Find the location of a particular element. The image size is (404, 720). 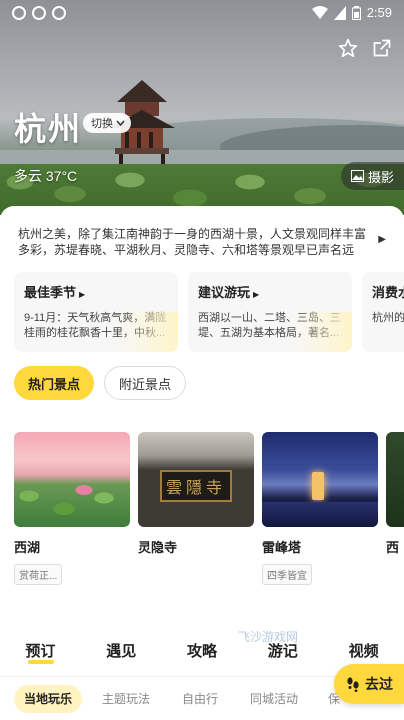

subtab-city-events: 同城活动 is located at coordinates (274, 699).